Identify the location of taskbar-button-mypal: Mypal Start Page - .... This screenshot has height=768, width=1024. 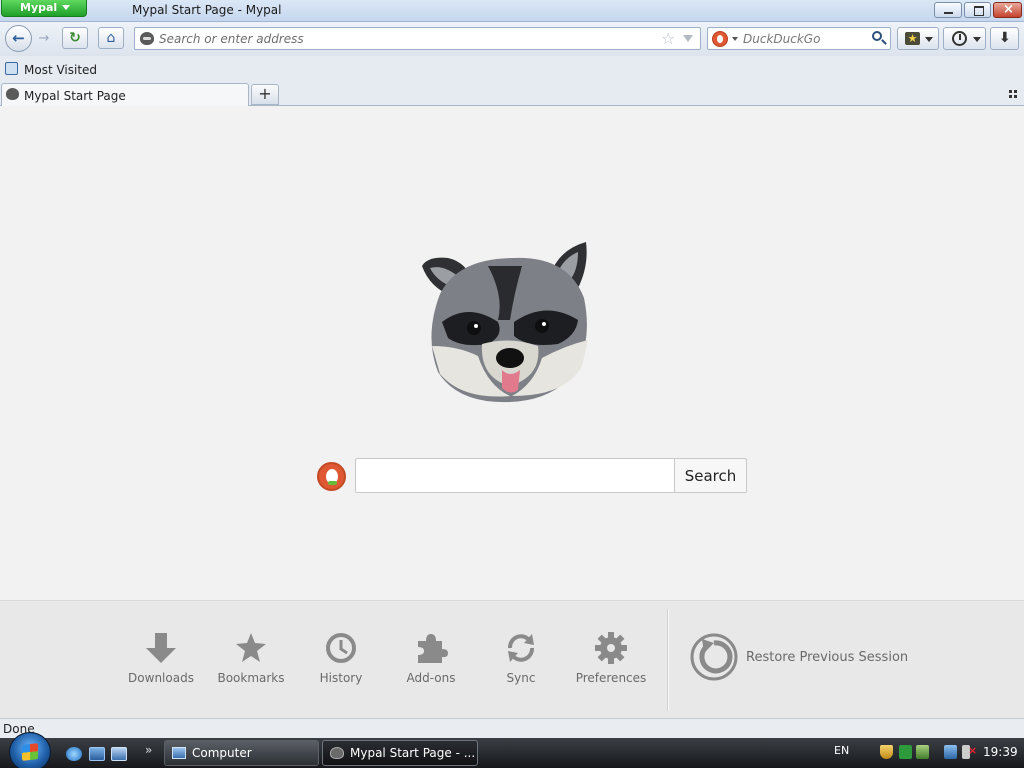
(400, 753).